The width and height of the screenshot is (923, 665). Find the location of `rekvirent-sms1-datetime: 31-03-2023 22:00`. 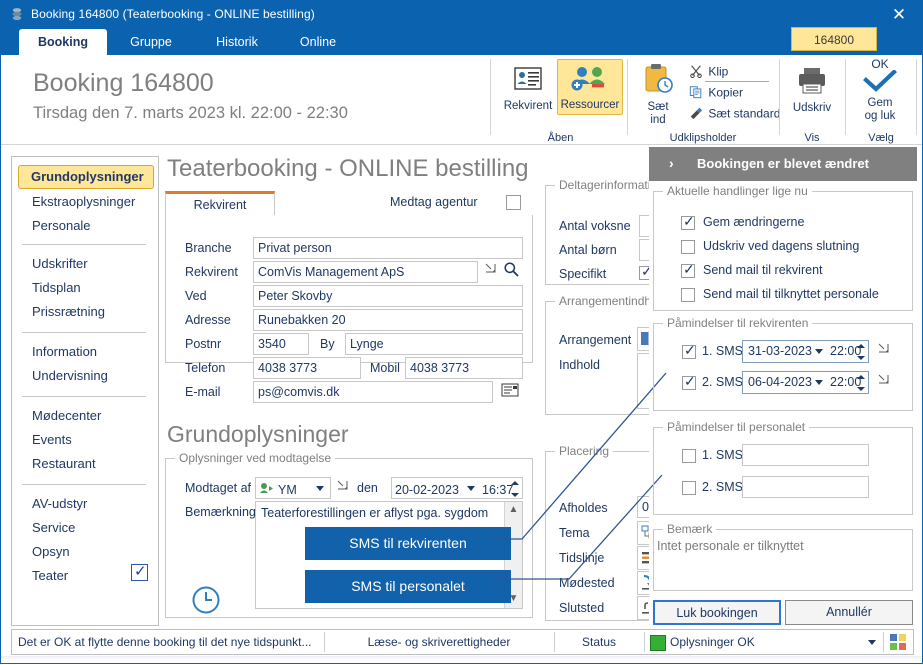

rekvirent-sms1-datetime: 31-03-2023 22:00 is located at coordinates (805, 351).